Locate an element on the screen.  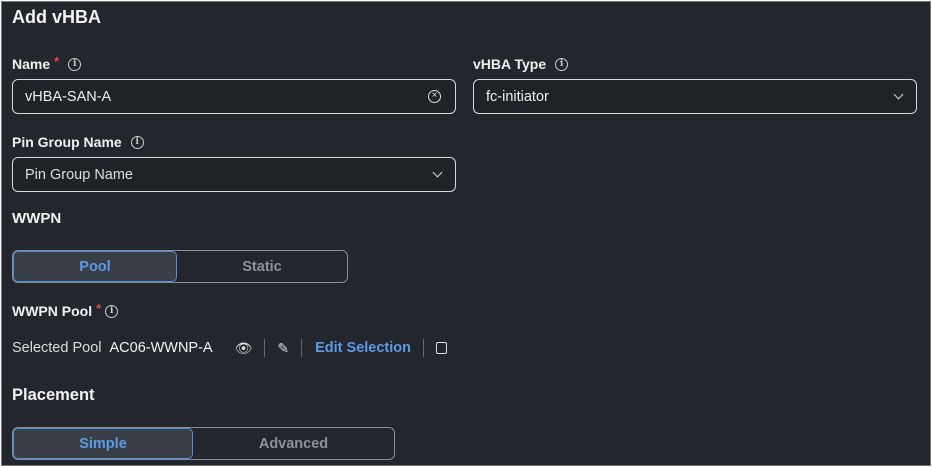
vhba-type-label: vHBA Type i is located at coordinates (521, 64).